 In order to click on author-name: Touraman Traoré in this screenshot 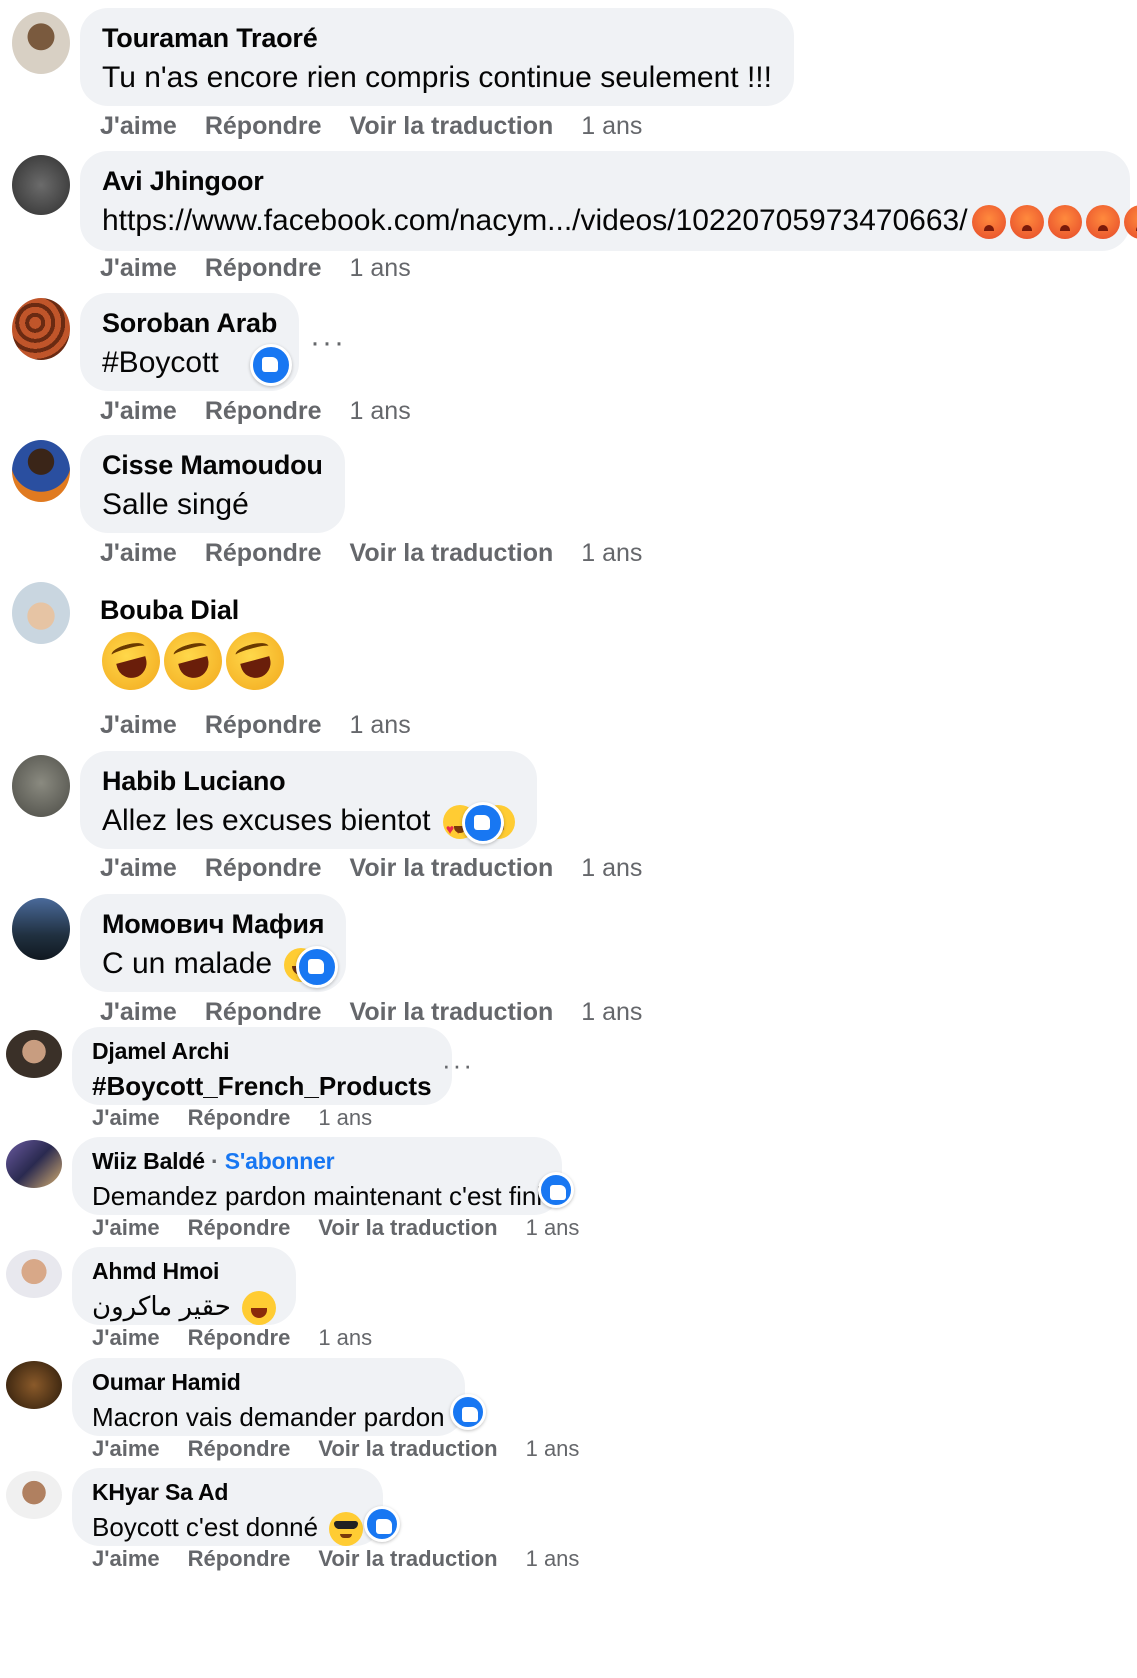, I will do `click(437, 38)`.